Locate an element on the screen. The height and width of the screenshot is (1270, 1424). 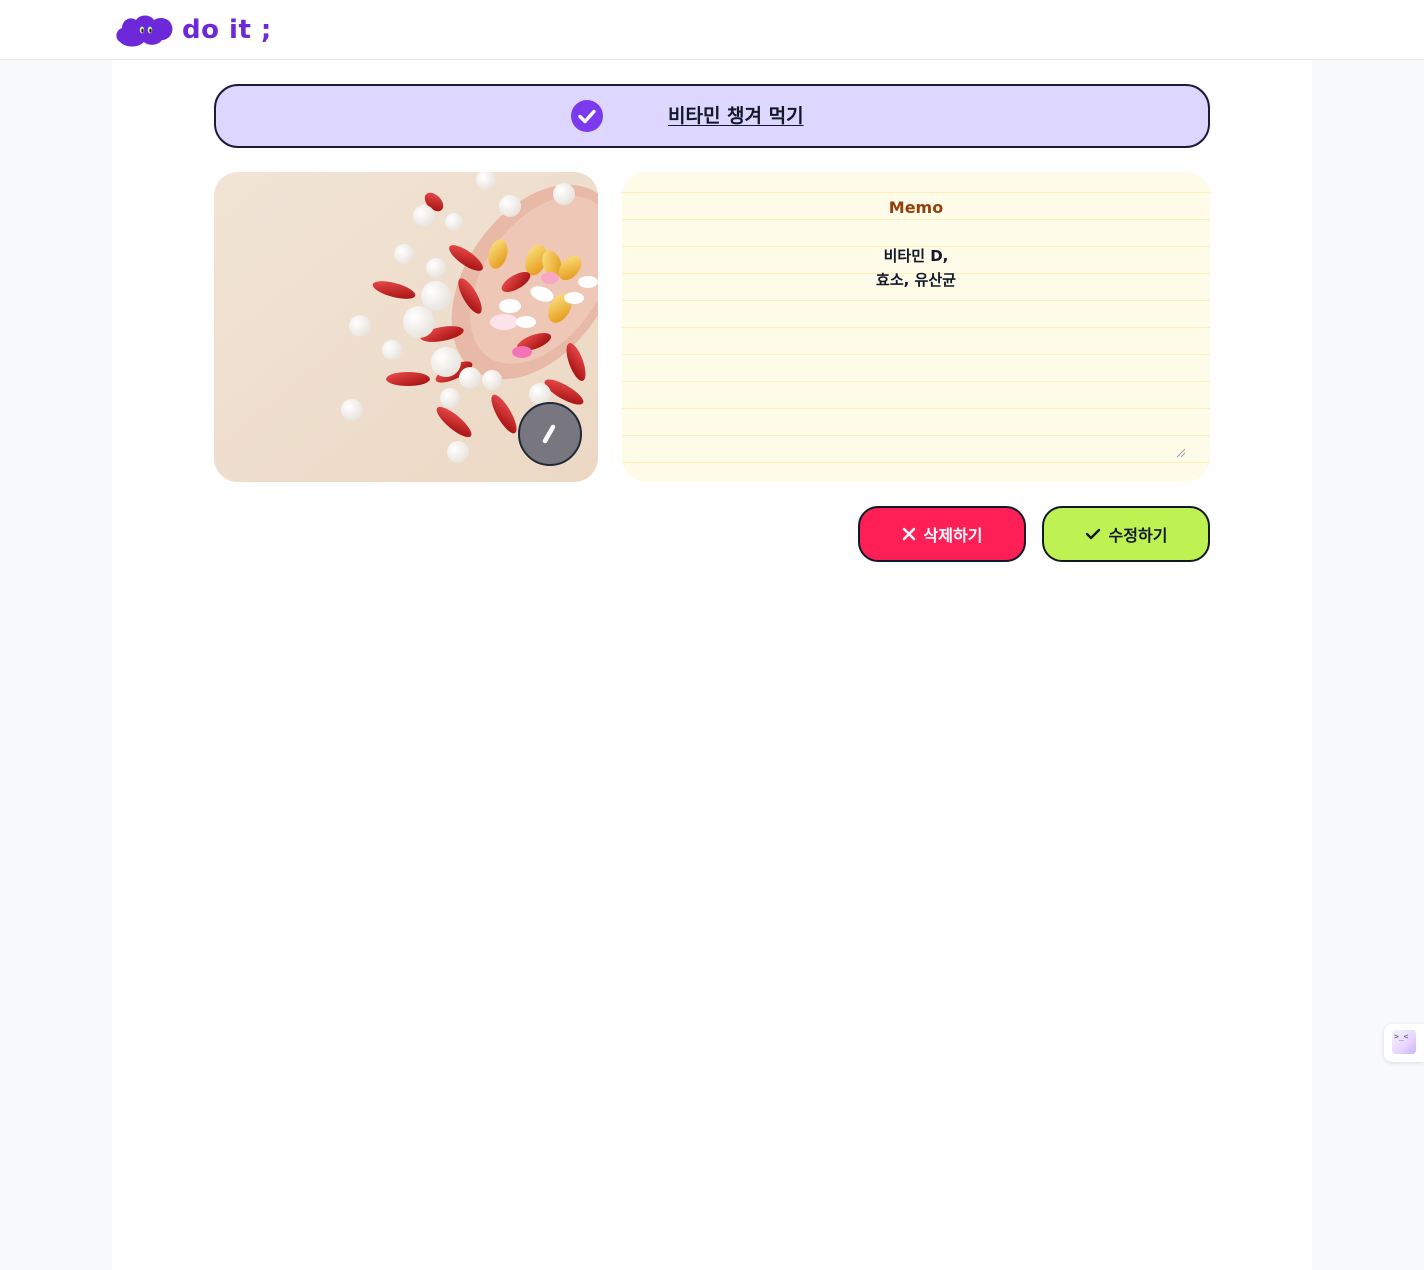
resize-grip-icon is located at coordinates (1181, 453).